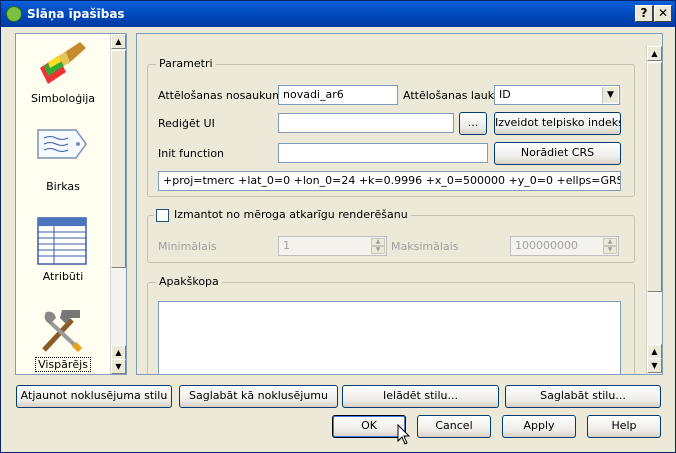  Describe the element at coordinates (557, 123) in the screenshot. I see `create-spatial-index-button: Izveidot telpisko indeksu` at that location.